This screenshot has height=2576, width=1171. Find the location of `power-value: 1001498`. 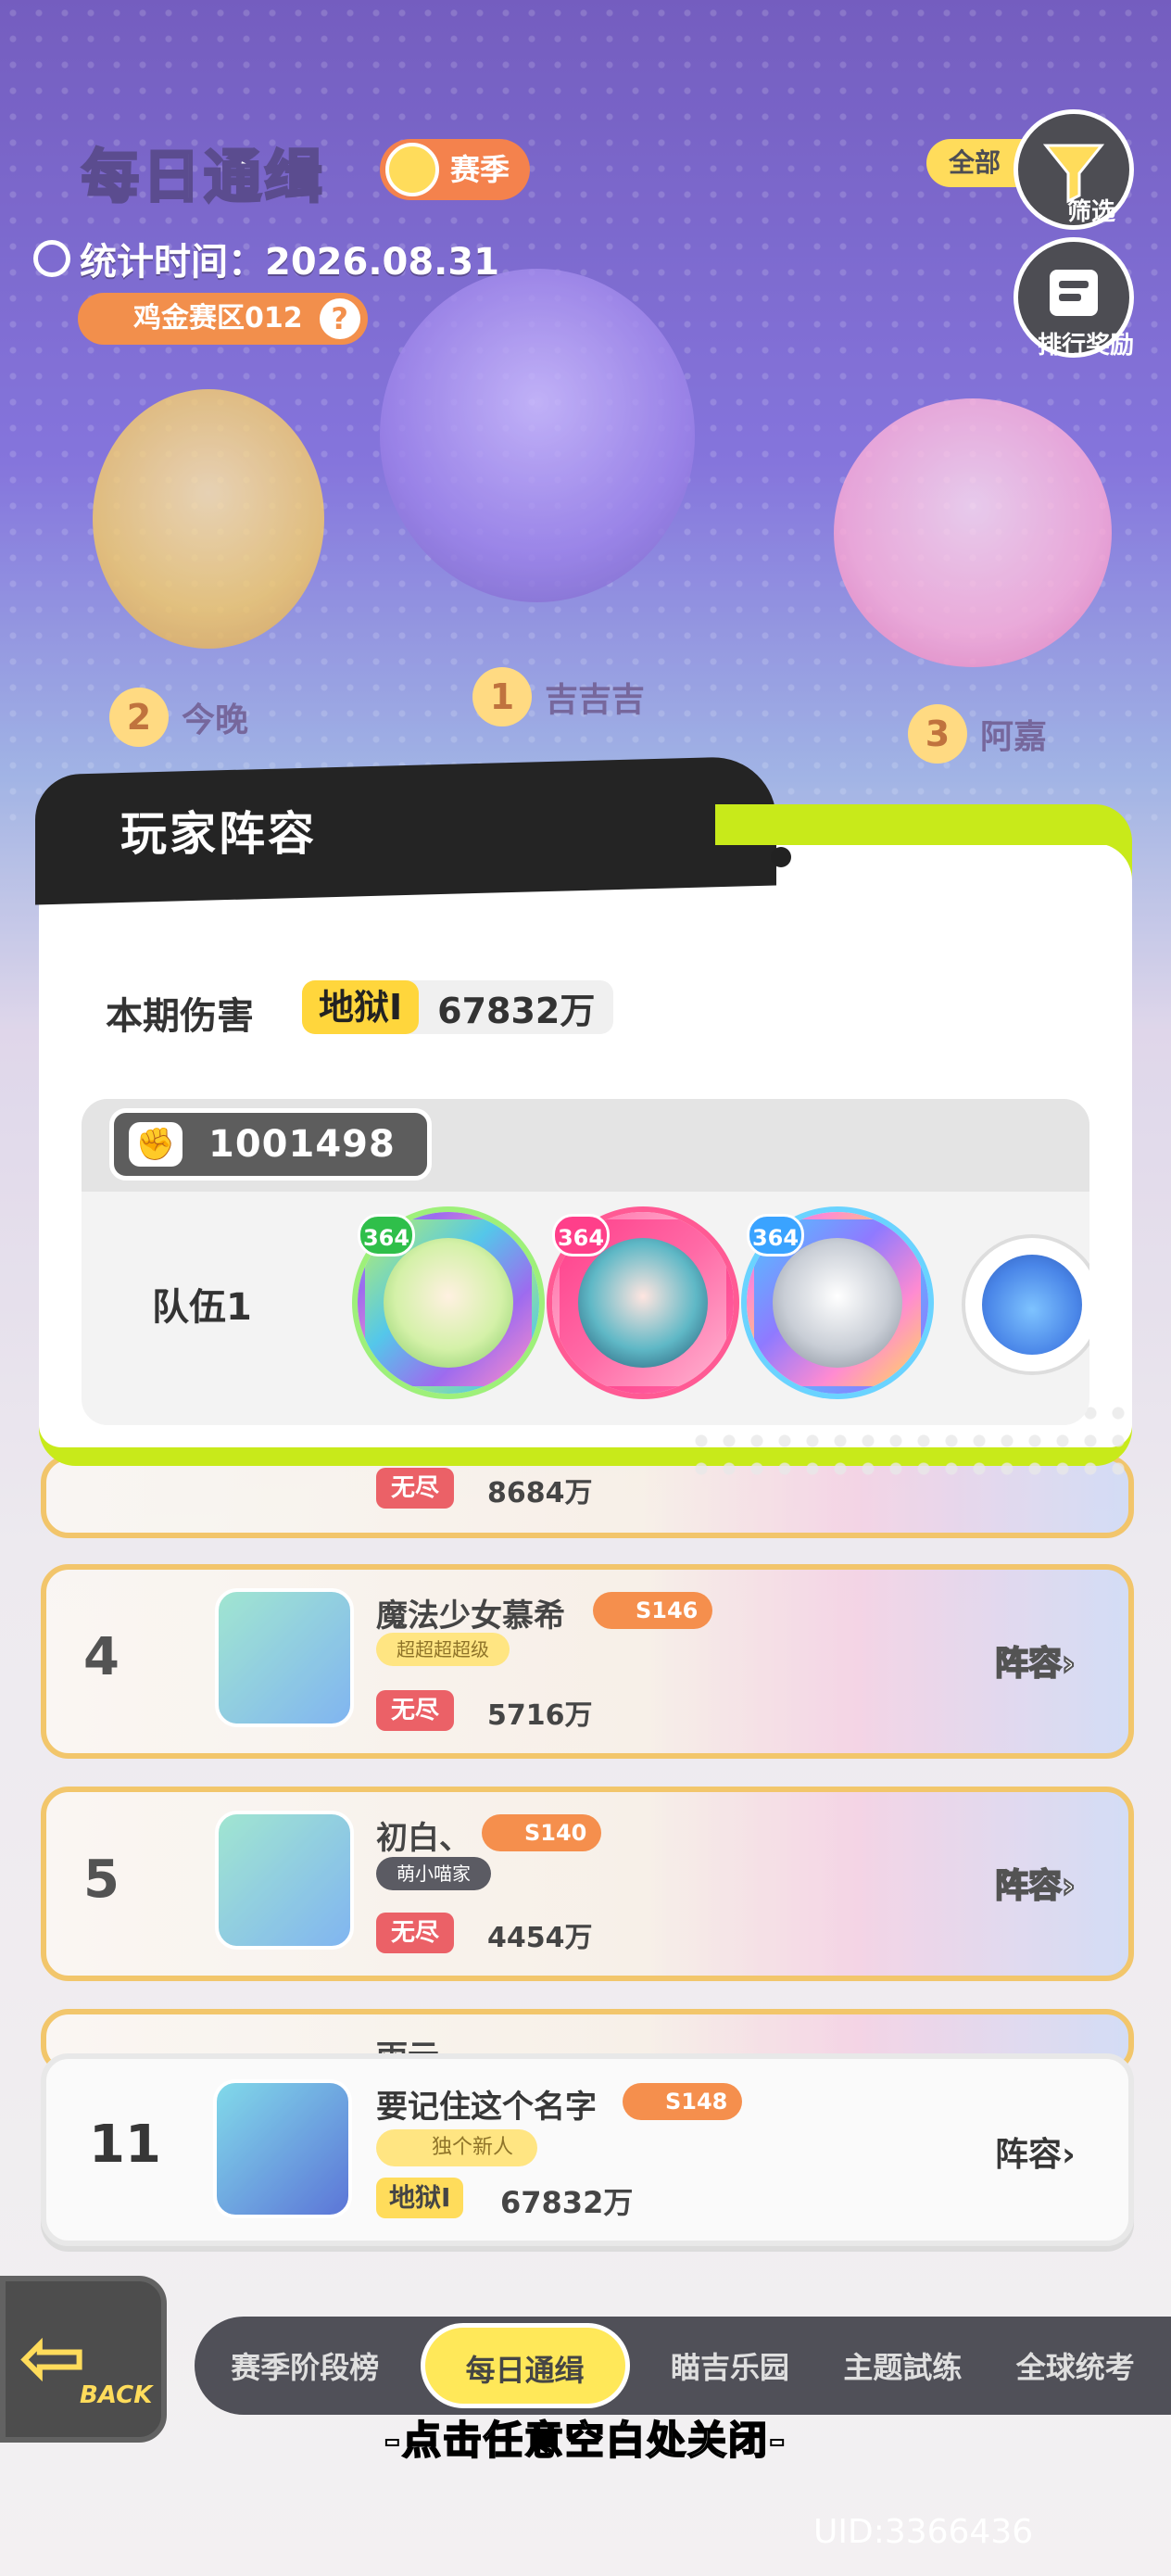

power-value: 1001498 is located at coordinates (302, 1144).